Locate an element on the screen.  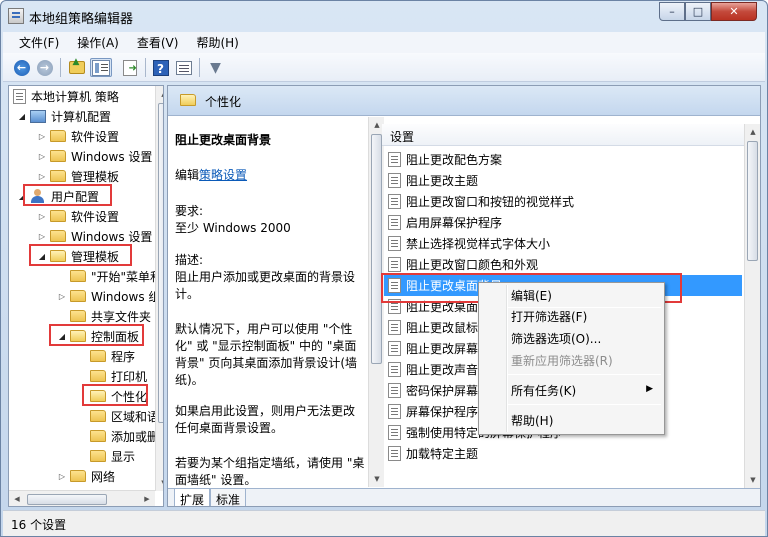
close-button: ✕ is located at coordinates (734, 11).